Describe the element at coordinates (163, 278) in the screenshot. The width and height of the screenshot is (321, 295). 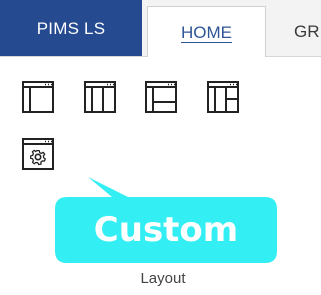
I see `layout-group-label: Layout` at that location.